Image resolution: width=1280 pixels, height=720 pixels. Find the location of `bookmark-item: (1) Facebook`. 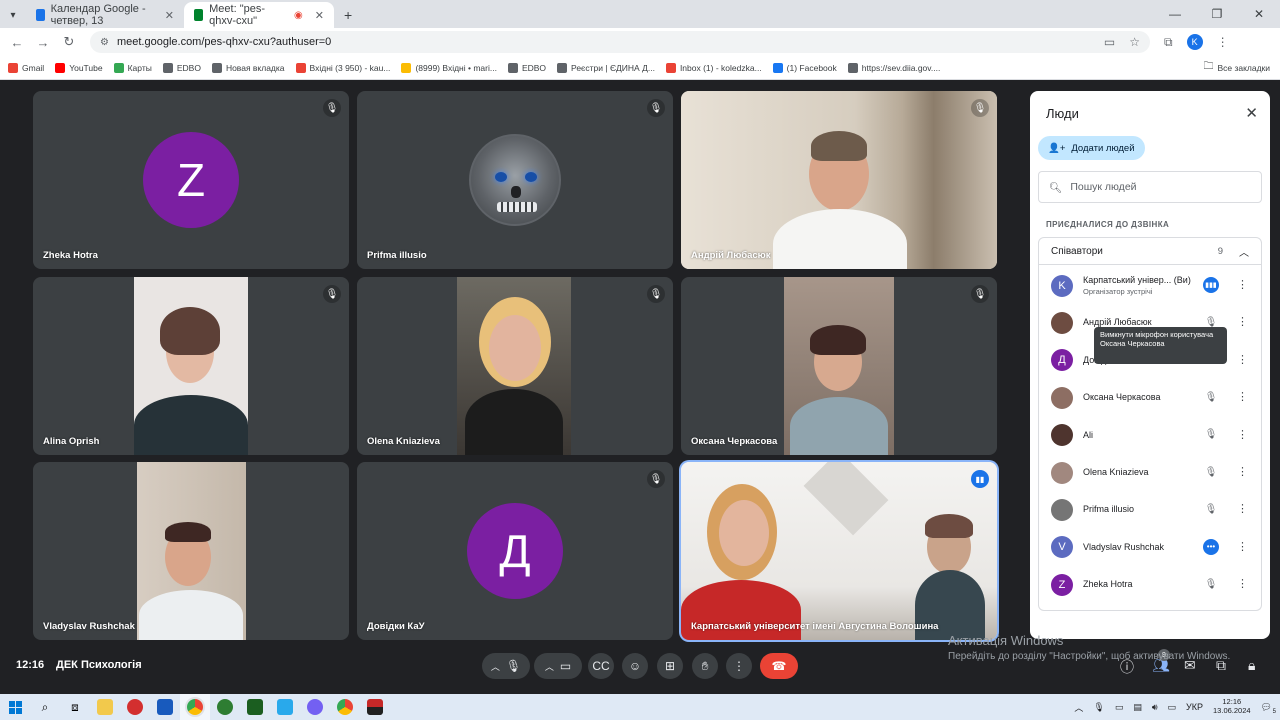

bookmark-item: (1) Facebook is located at coordinates (804, 67).